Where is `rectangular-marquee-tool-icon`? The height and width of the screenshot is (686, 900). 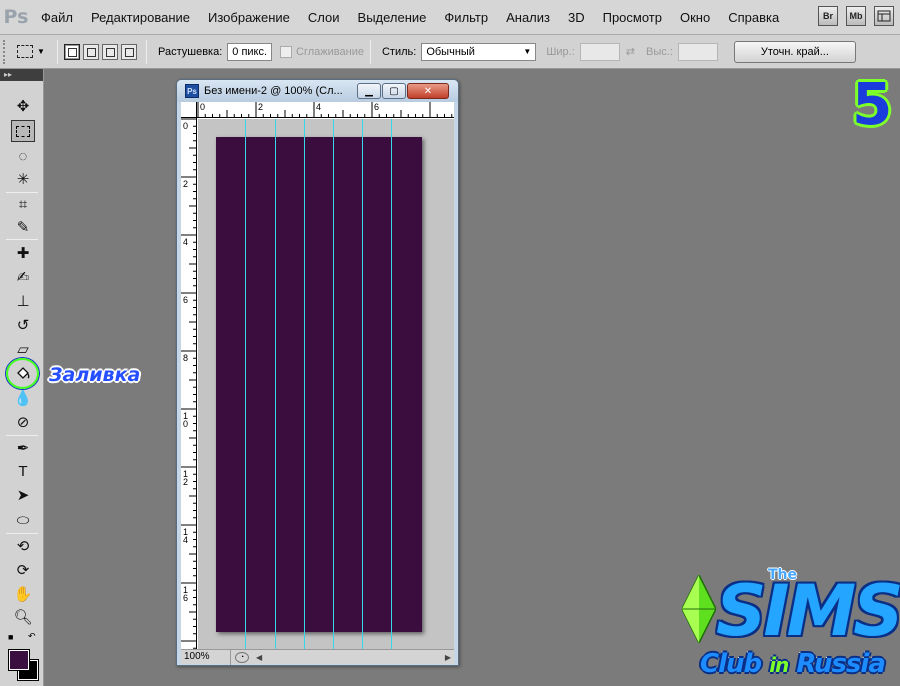 rectangular-marquee-tool-icon is located at coordinates (23, 131).